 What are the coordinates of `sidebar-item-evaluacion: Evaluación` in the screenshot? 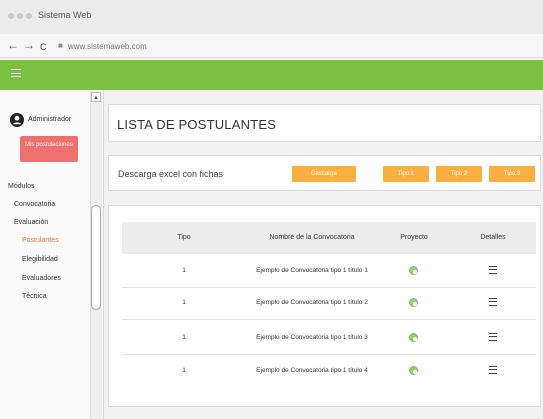 It's located at (31, 222).